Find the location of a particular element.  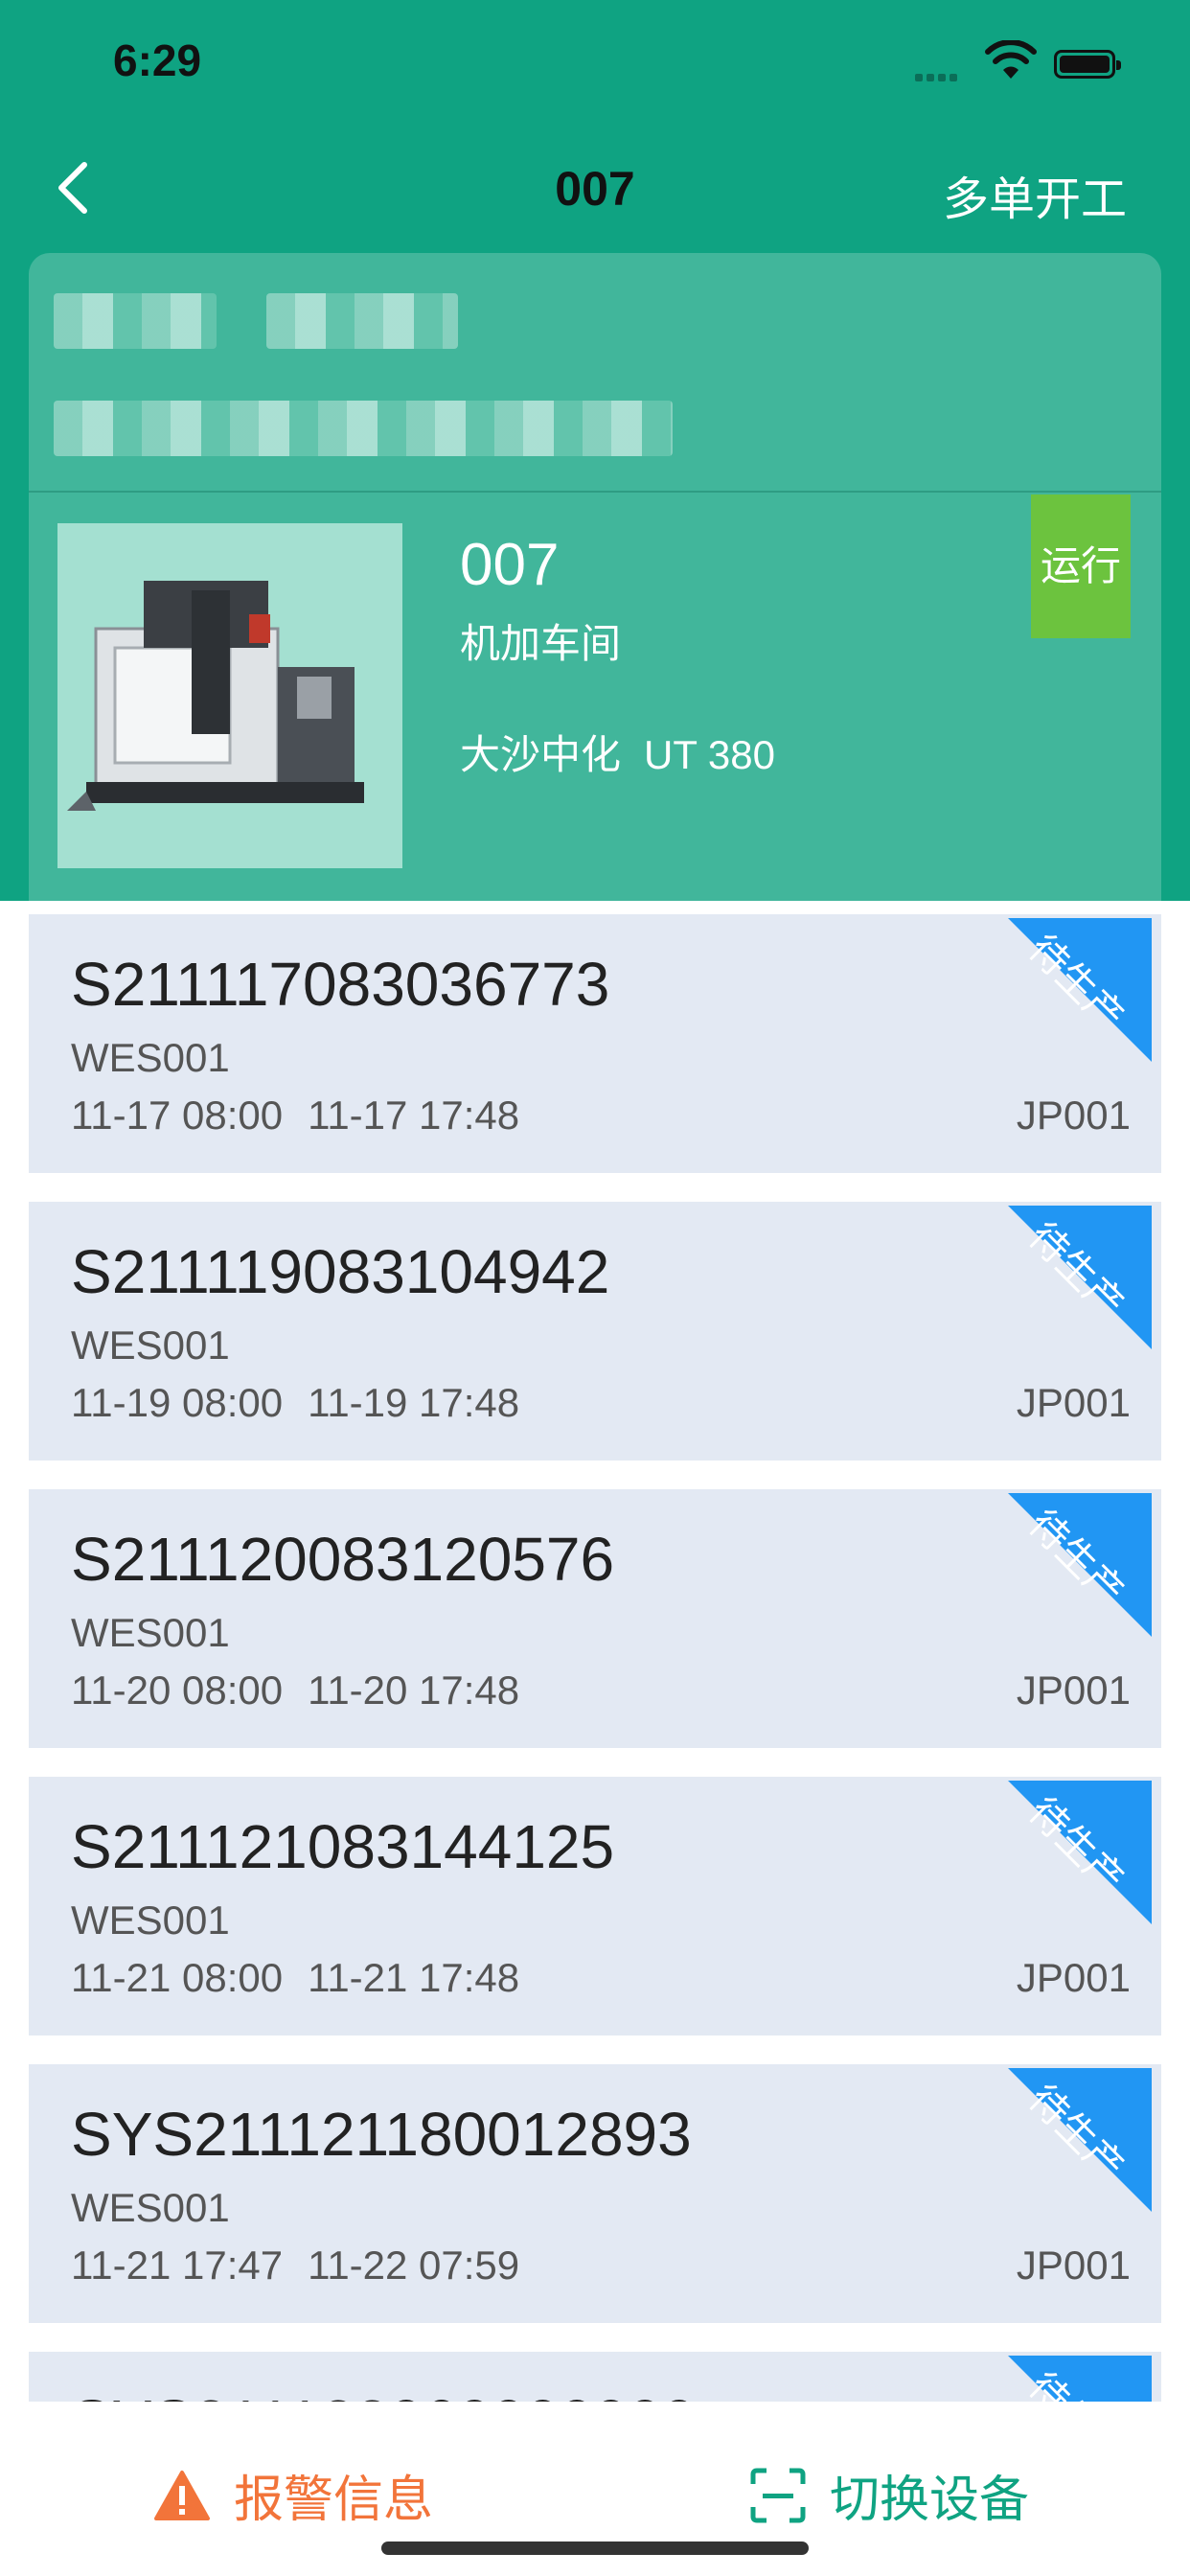

order-end-time: 11-19 17:48 is located at coordinates (414, 1402).